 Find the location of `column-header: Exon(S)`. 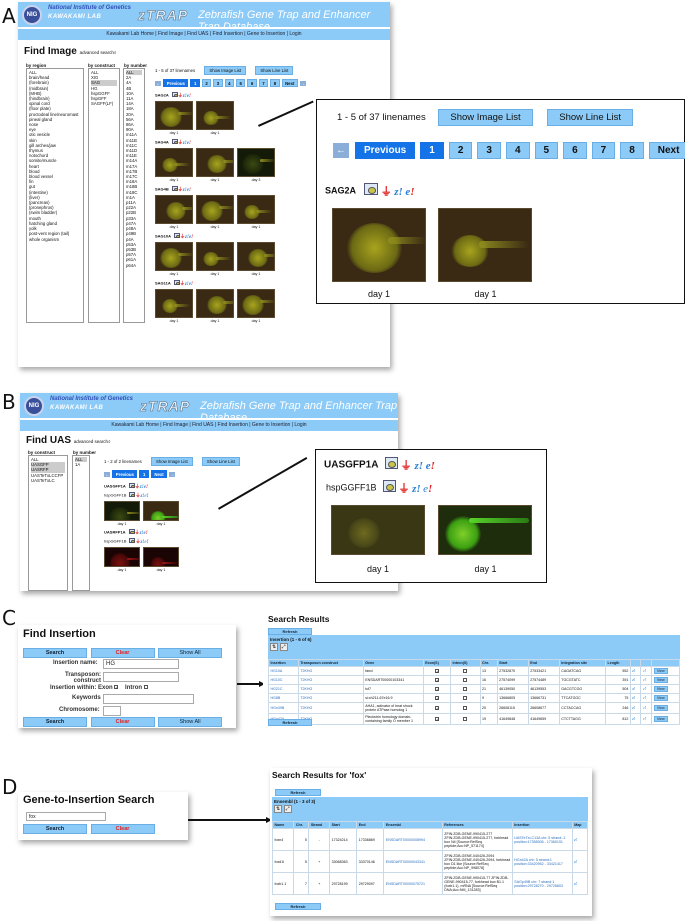

column-header: Exon(S) is located at coordinates (437, 663).